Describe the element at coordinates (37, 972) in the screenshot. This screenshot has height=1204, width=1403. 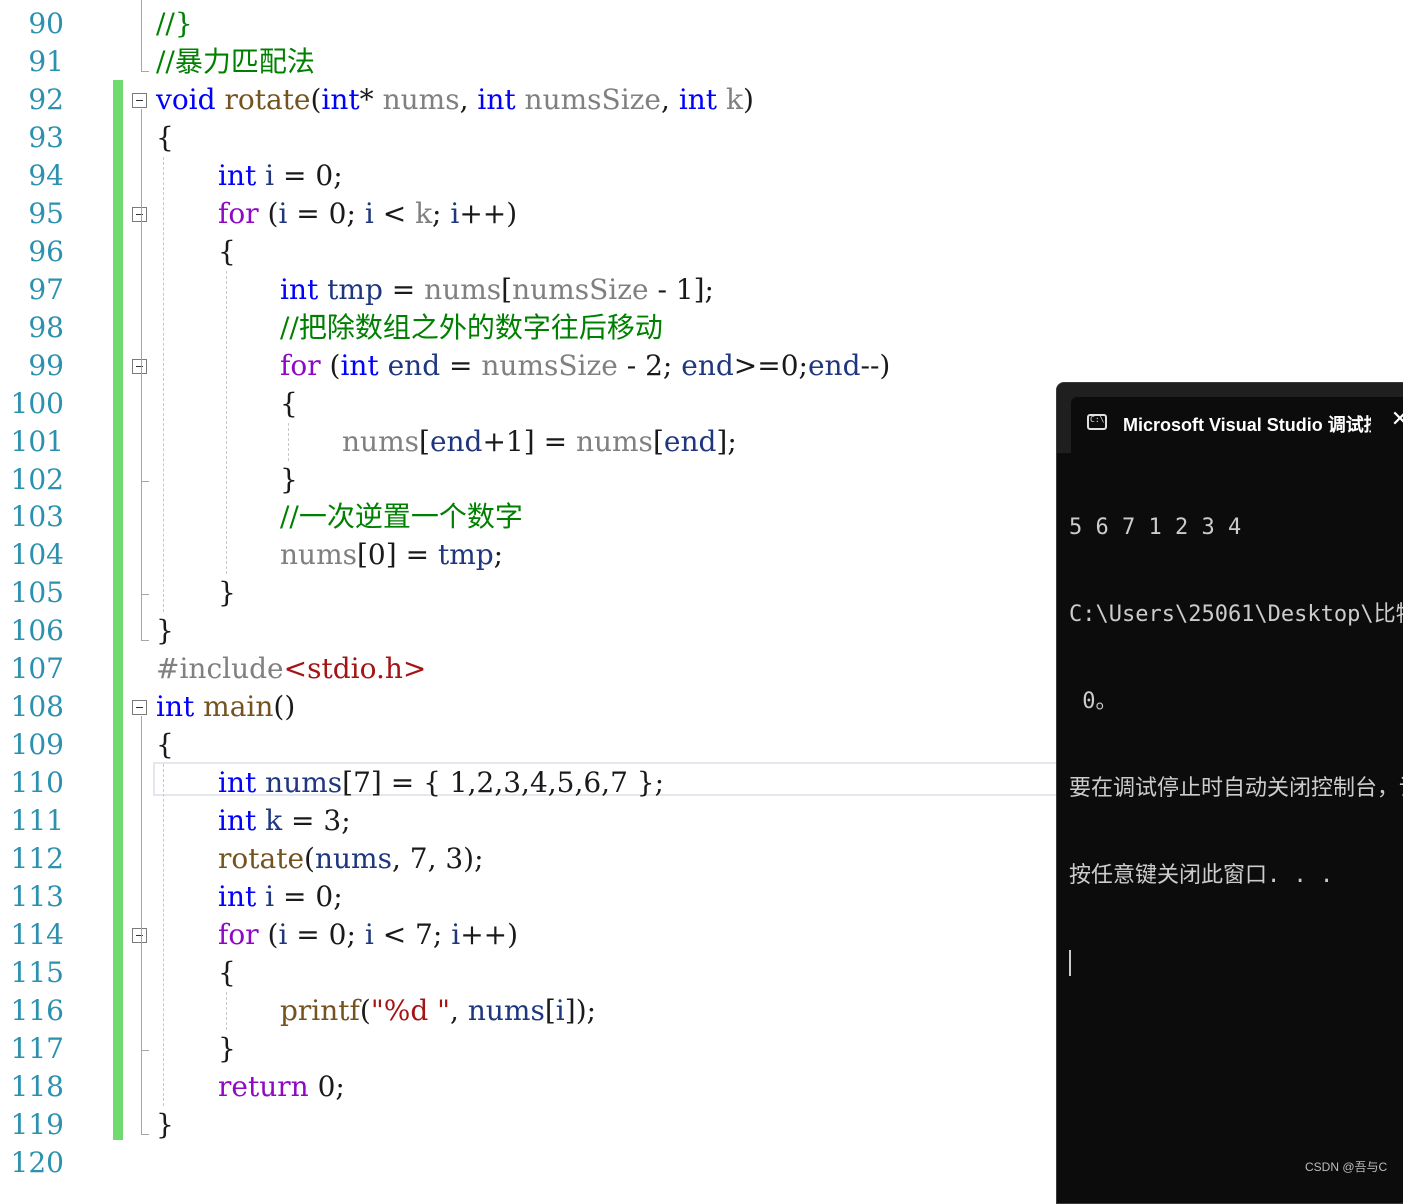
I see `line-number: 115` at that location.